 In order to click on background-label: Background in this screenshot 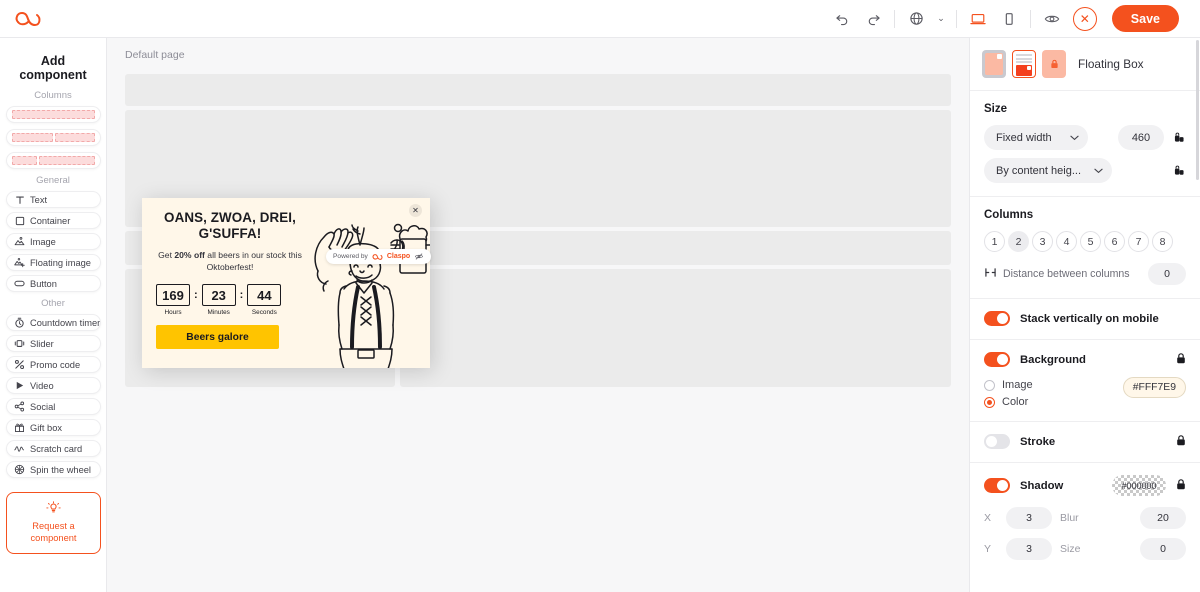, I will do `click(1053, 359)`.